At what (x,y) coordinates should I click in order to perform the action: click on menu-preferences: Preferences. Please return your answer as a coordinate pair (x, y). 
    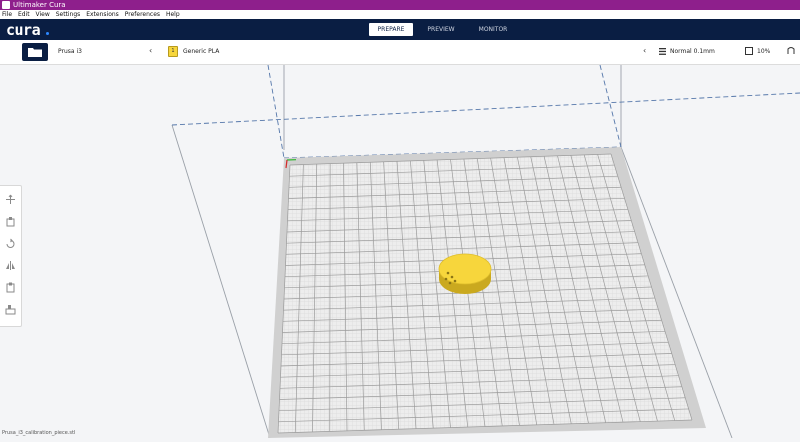
    Looking at the image, I should click on (142, 14).